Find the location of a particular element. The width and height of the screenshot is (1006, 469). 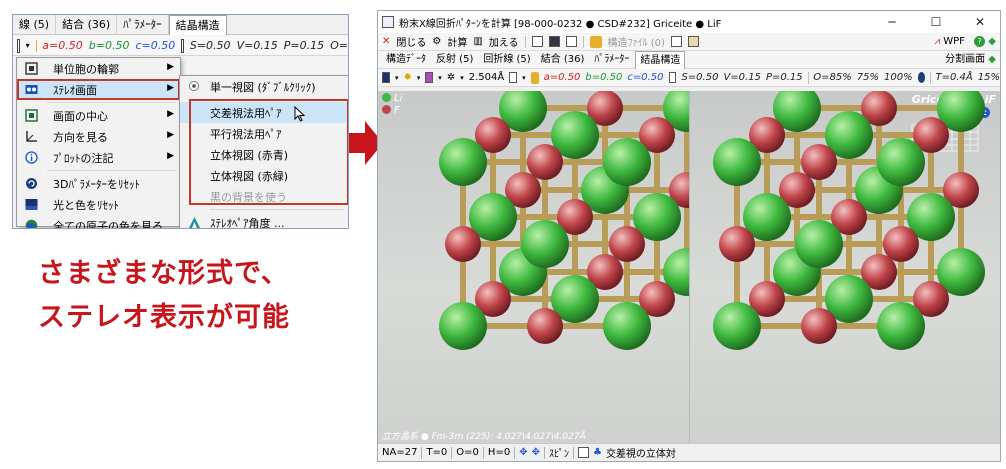

opacity-75: 75% is located at coordinates (868, 77).